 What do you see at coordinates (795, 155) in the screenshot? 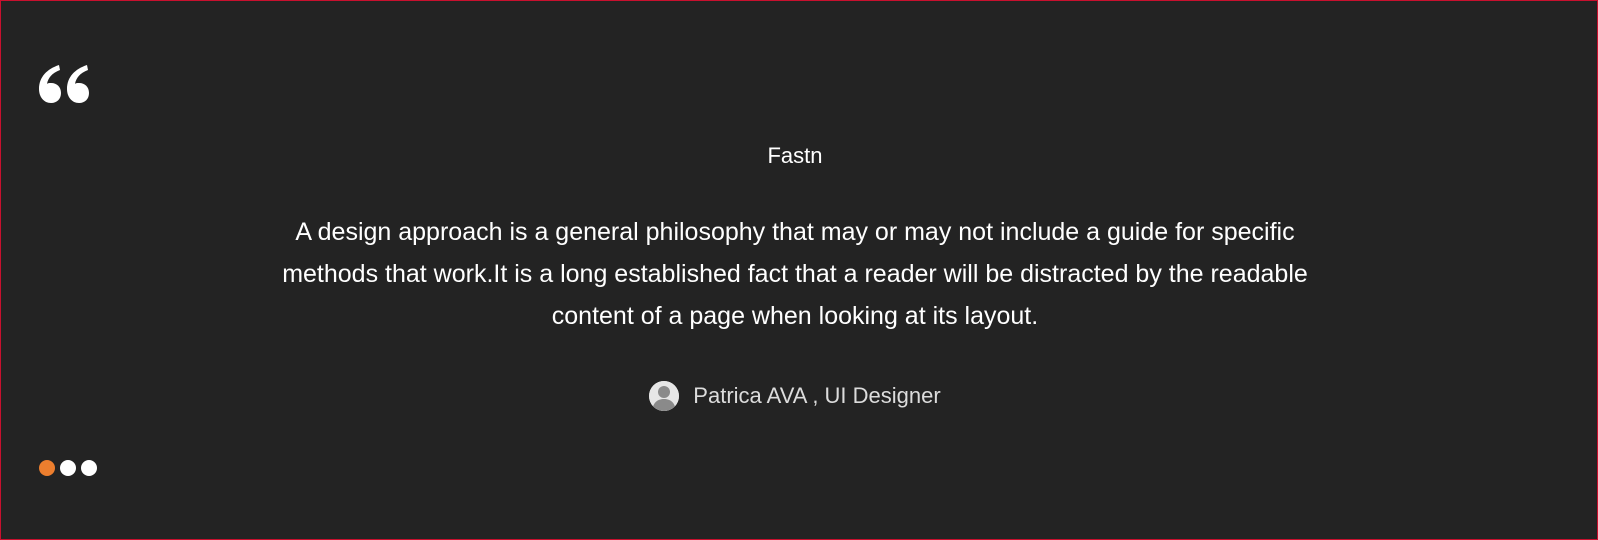
I see `company-name: Fastn` at bounding box center [795, 155].